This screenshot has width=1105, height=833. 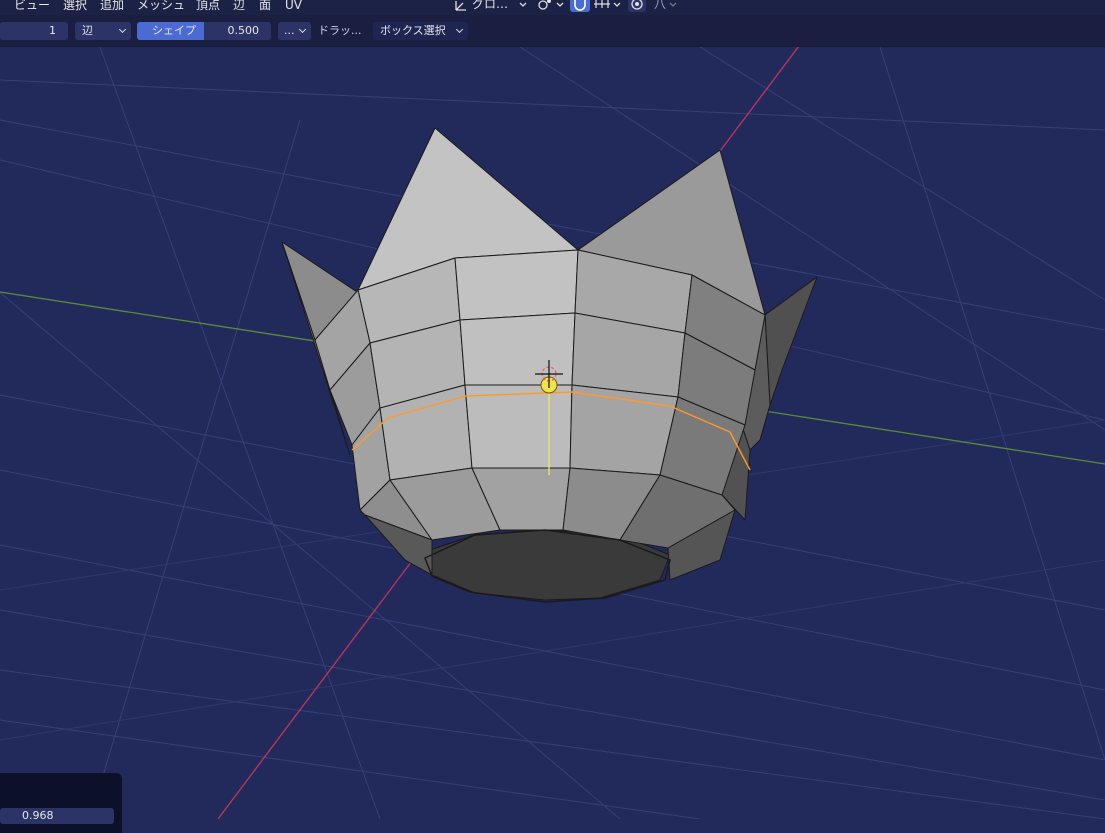 I want to click on snap-target-dropdown, so click(x=608, y=6).